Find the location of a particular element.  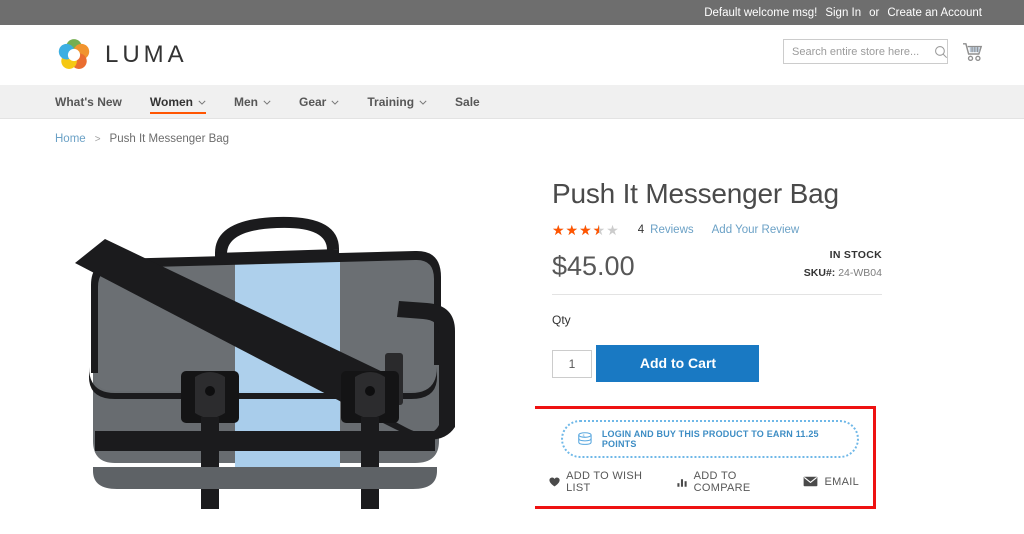

rating-row: ★★★★★ ★★★★★ 4 Reviews Add Your Review is located at coordinates (768, 230).